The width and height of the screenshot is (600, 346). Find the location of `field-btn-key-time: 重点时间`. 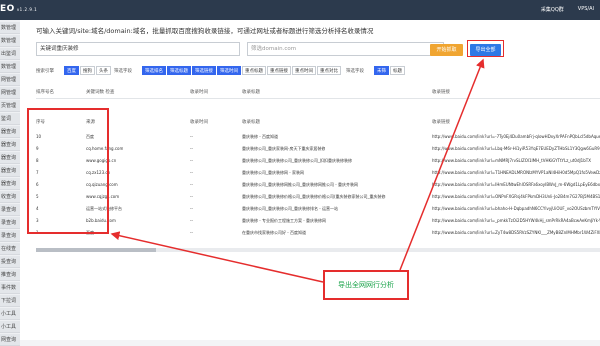

field-btn-key-time: 重点时间 is located at coordinates (304, 70).